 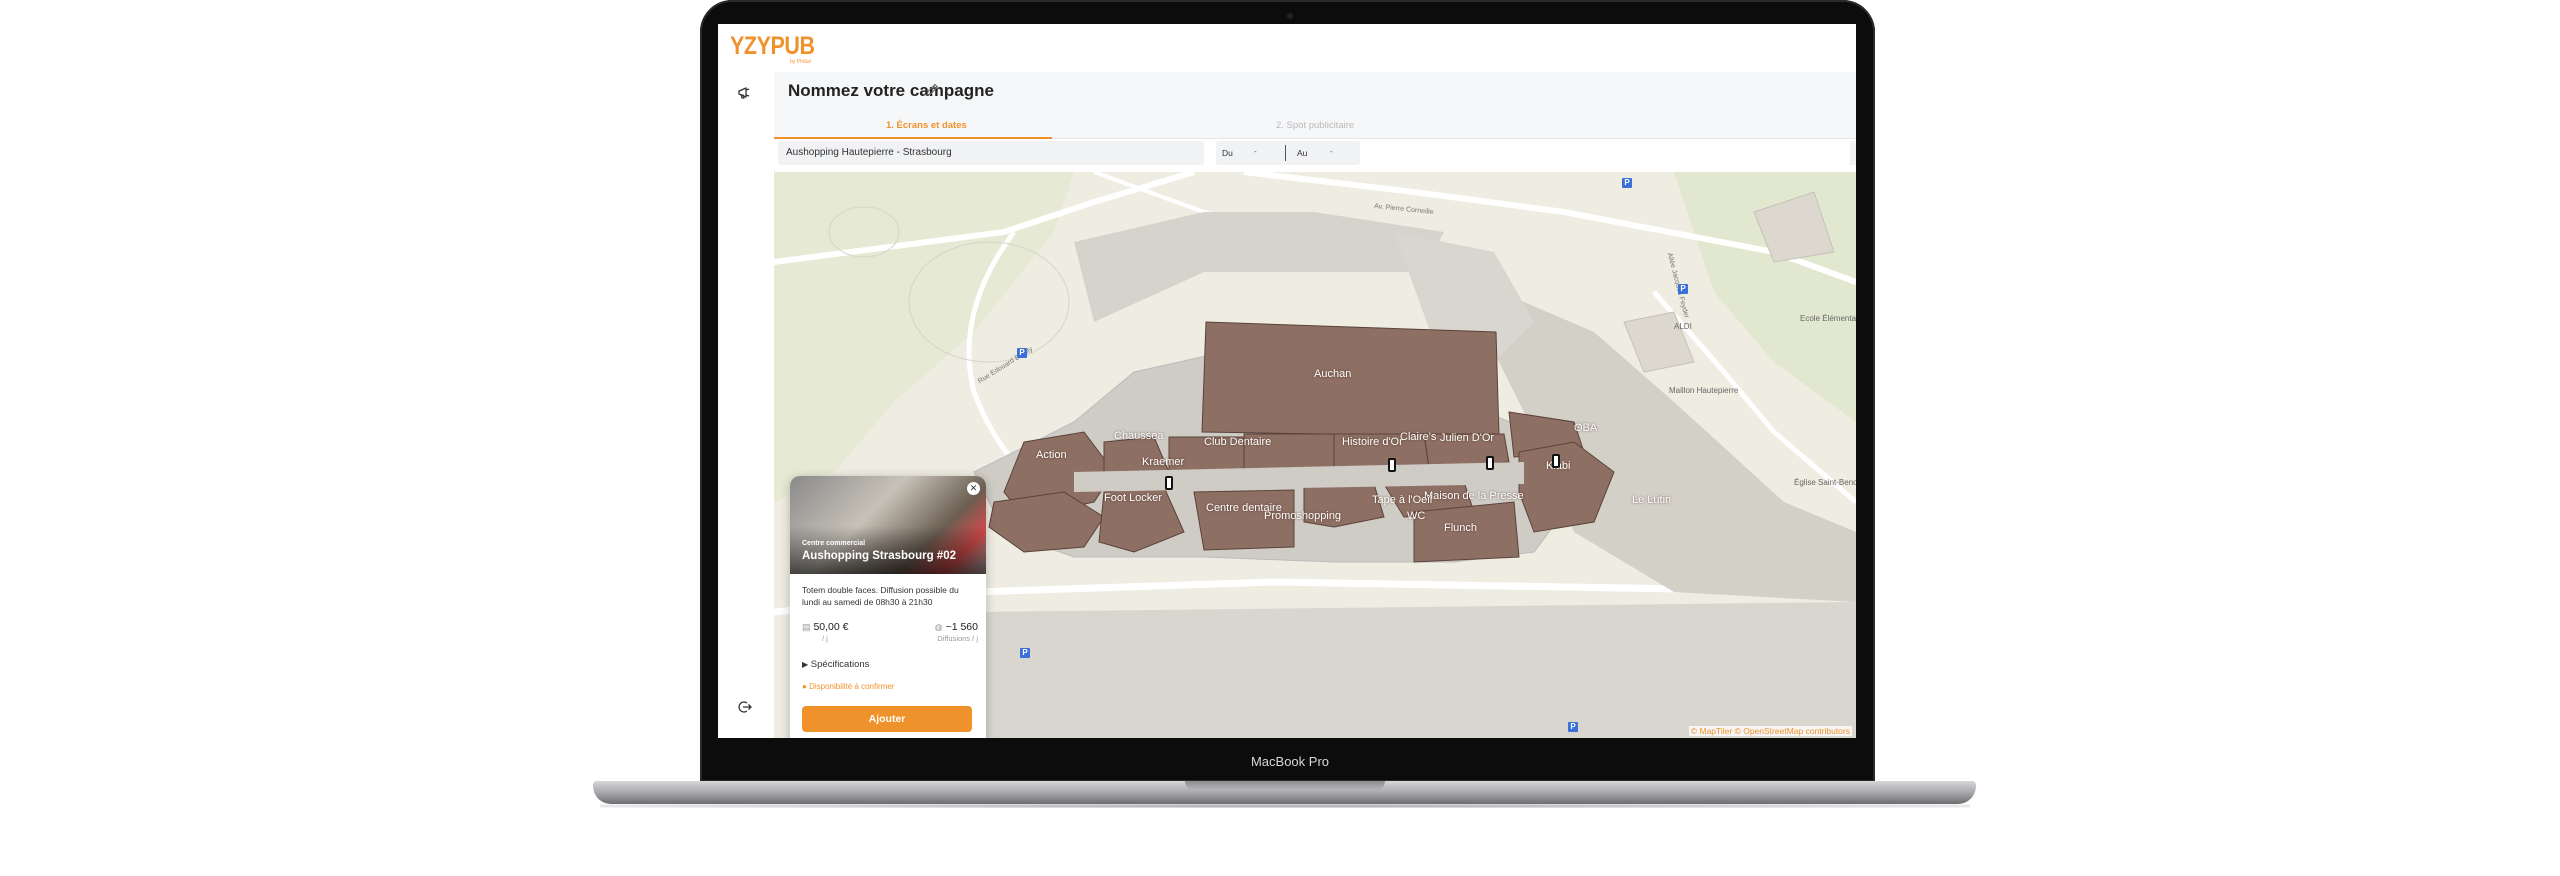 I want to click on top-bar: YZYPUB by PhiSel, so click(x=1287, y=48).